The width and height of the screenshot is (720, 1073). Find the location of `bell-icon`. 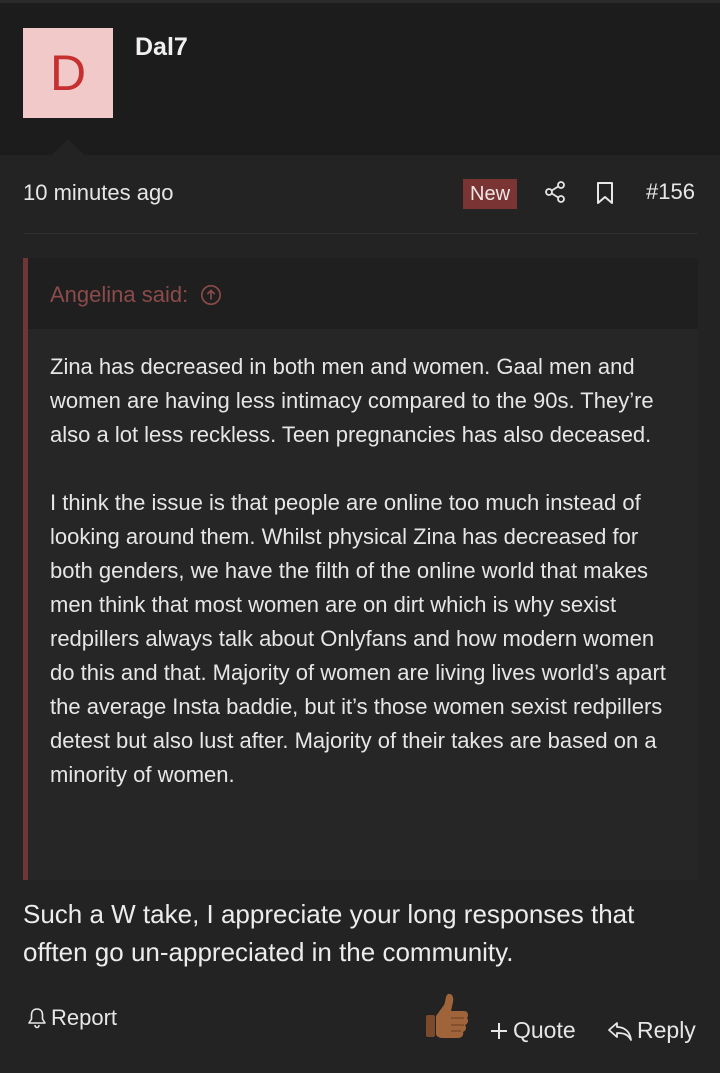

bell-icon is located at coordinates (37, 1018).